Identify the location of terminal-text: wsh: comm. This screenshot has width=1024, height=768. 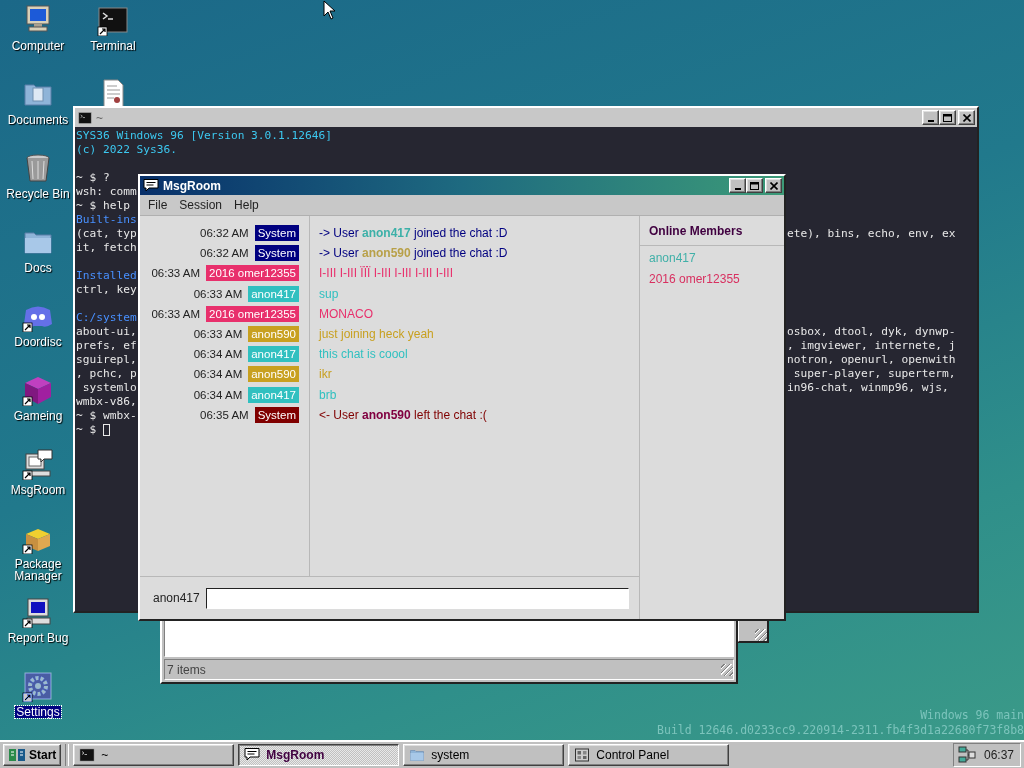
(106, 192).